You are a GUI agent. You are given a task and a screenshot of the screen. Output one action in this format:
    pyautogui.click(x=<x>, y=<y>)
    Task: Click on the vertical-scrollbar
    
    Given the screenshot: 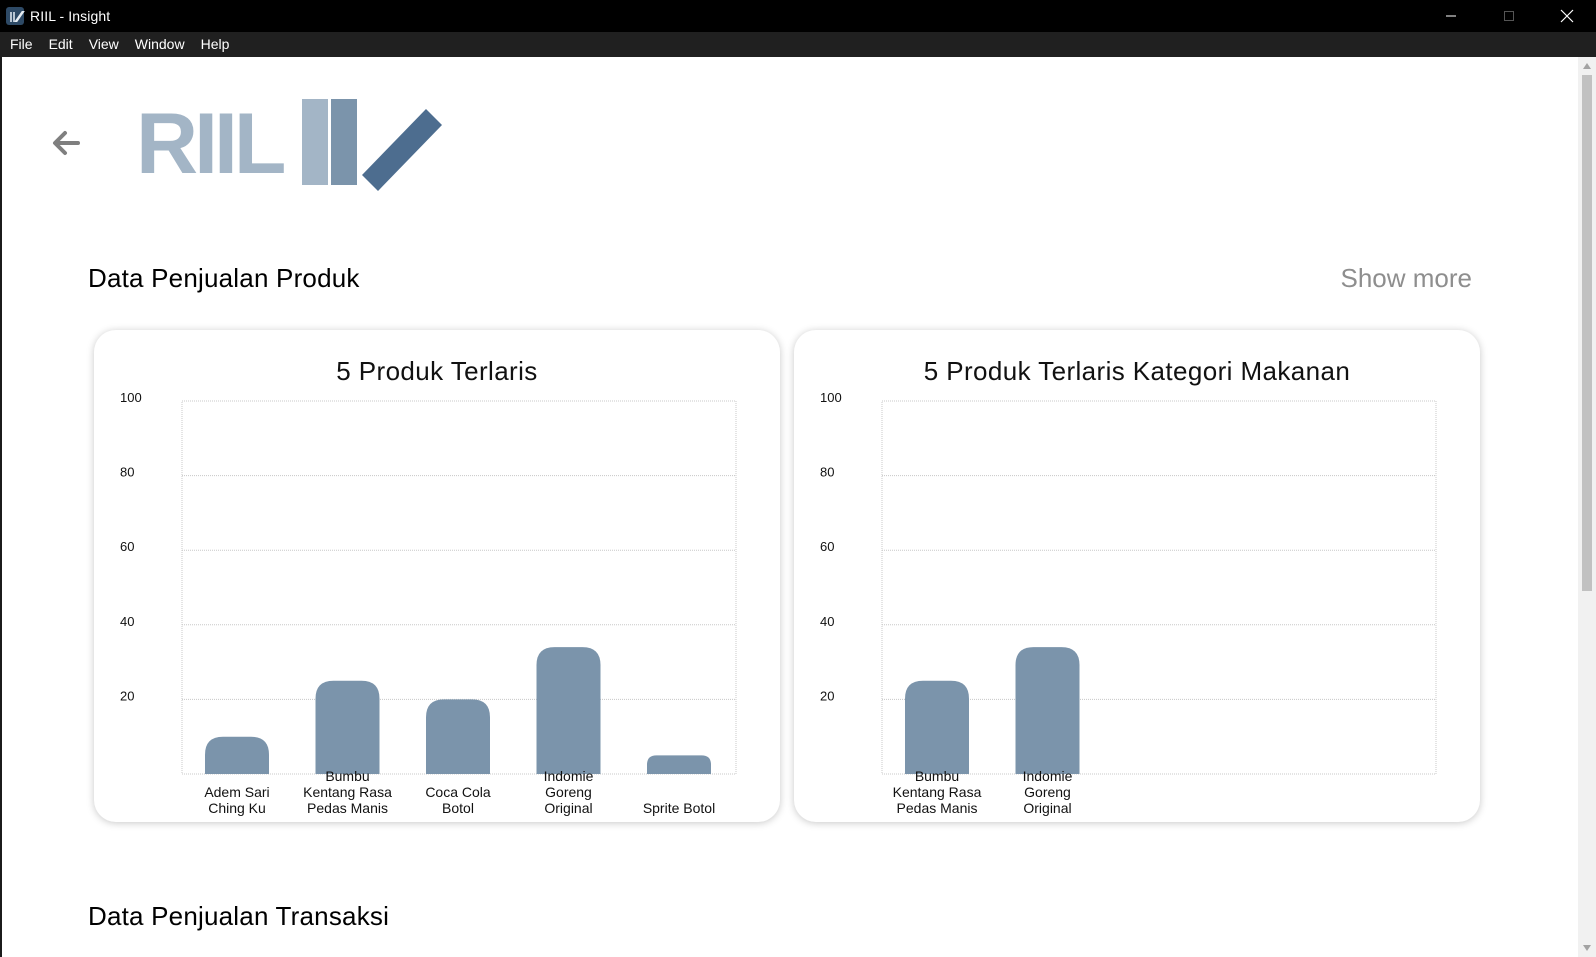 What is the action you would take?
    pyautogui.click(x=1587, y=507)
    